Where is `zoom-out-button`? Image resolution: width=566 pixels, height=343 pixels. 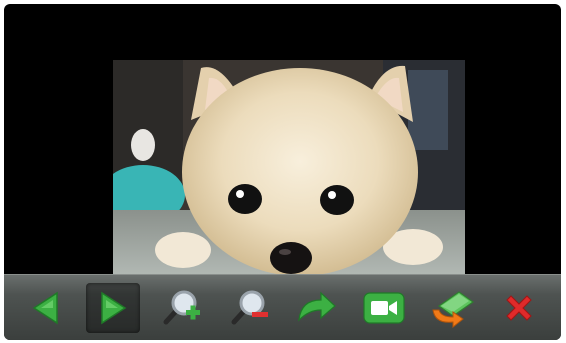 zoom-out-button is located at coordinates (249, 308).